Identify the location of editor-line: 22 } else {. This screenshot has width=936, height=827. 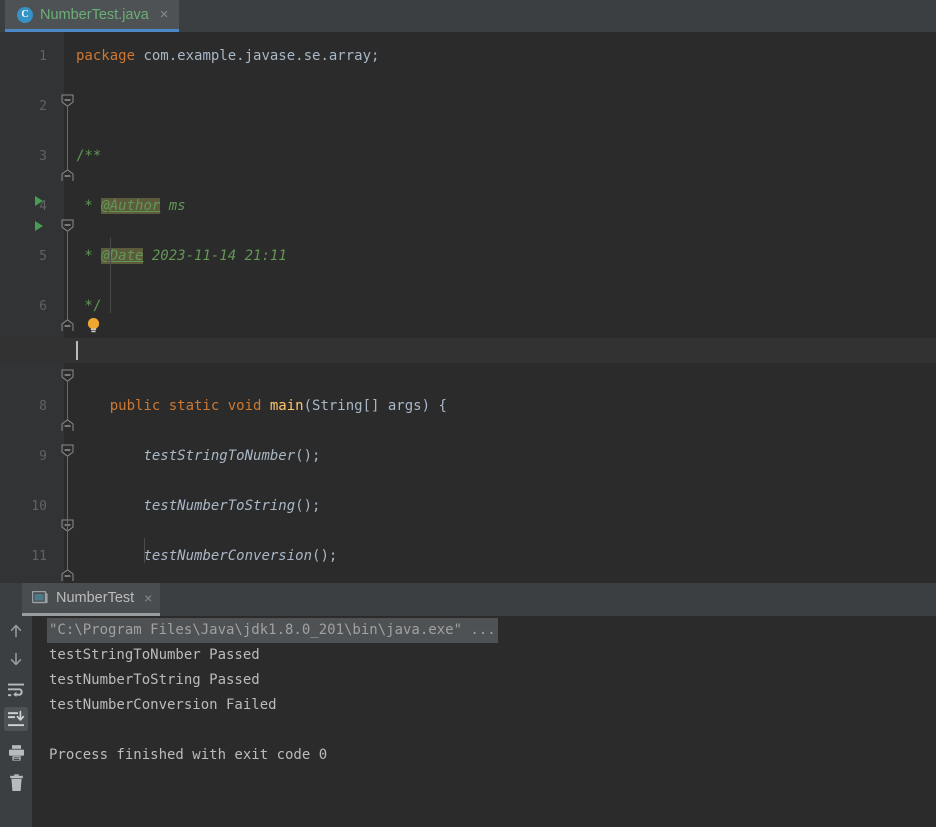
(468, 573).